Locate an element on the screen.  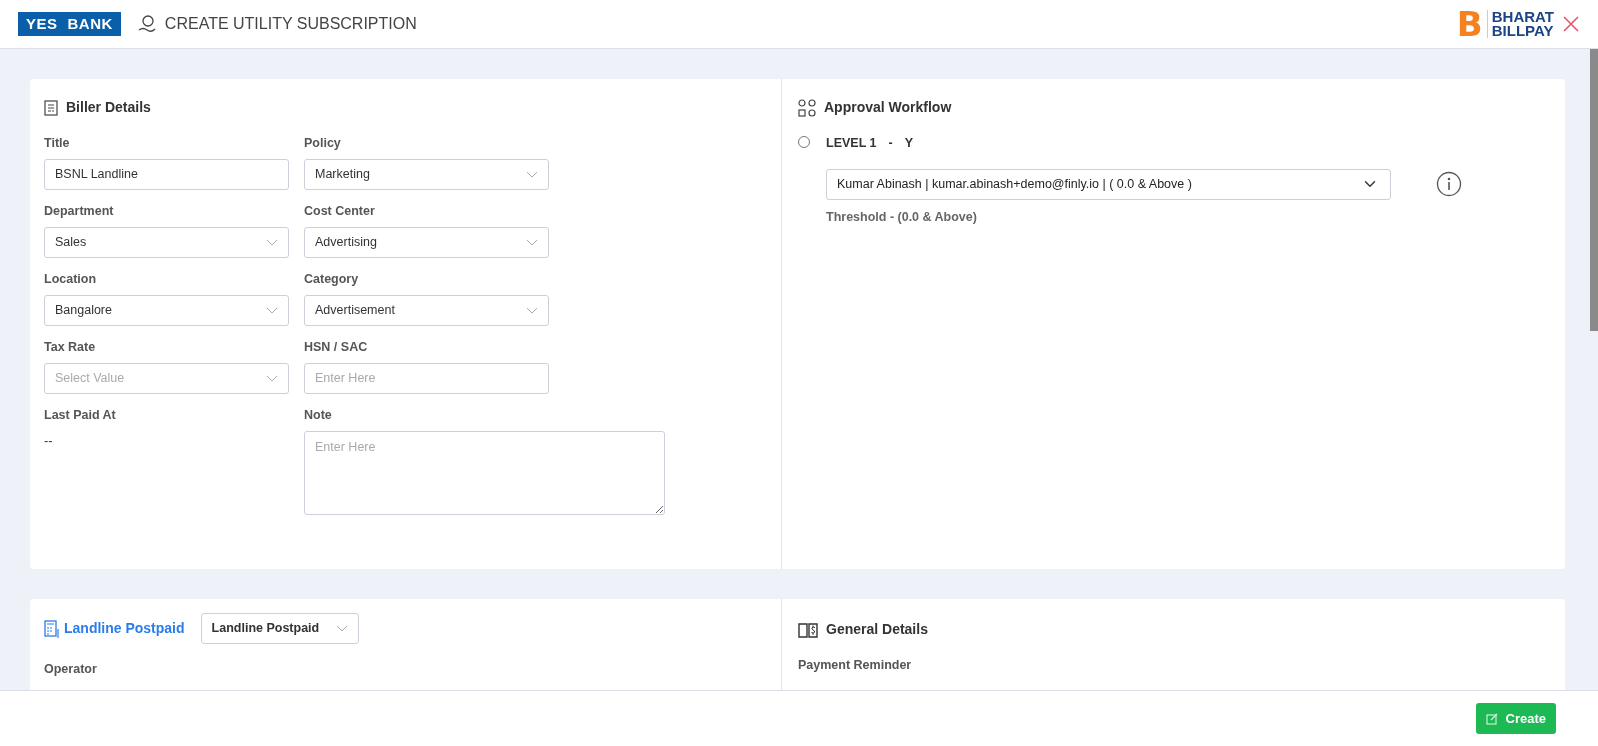
field-label: Location is located at coordinates (71, 279).